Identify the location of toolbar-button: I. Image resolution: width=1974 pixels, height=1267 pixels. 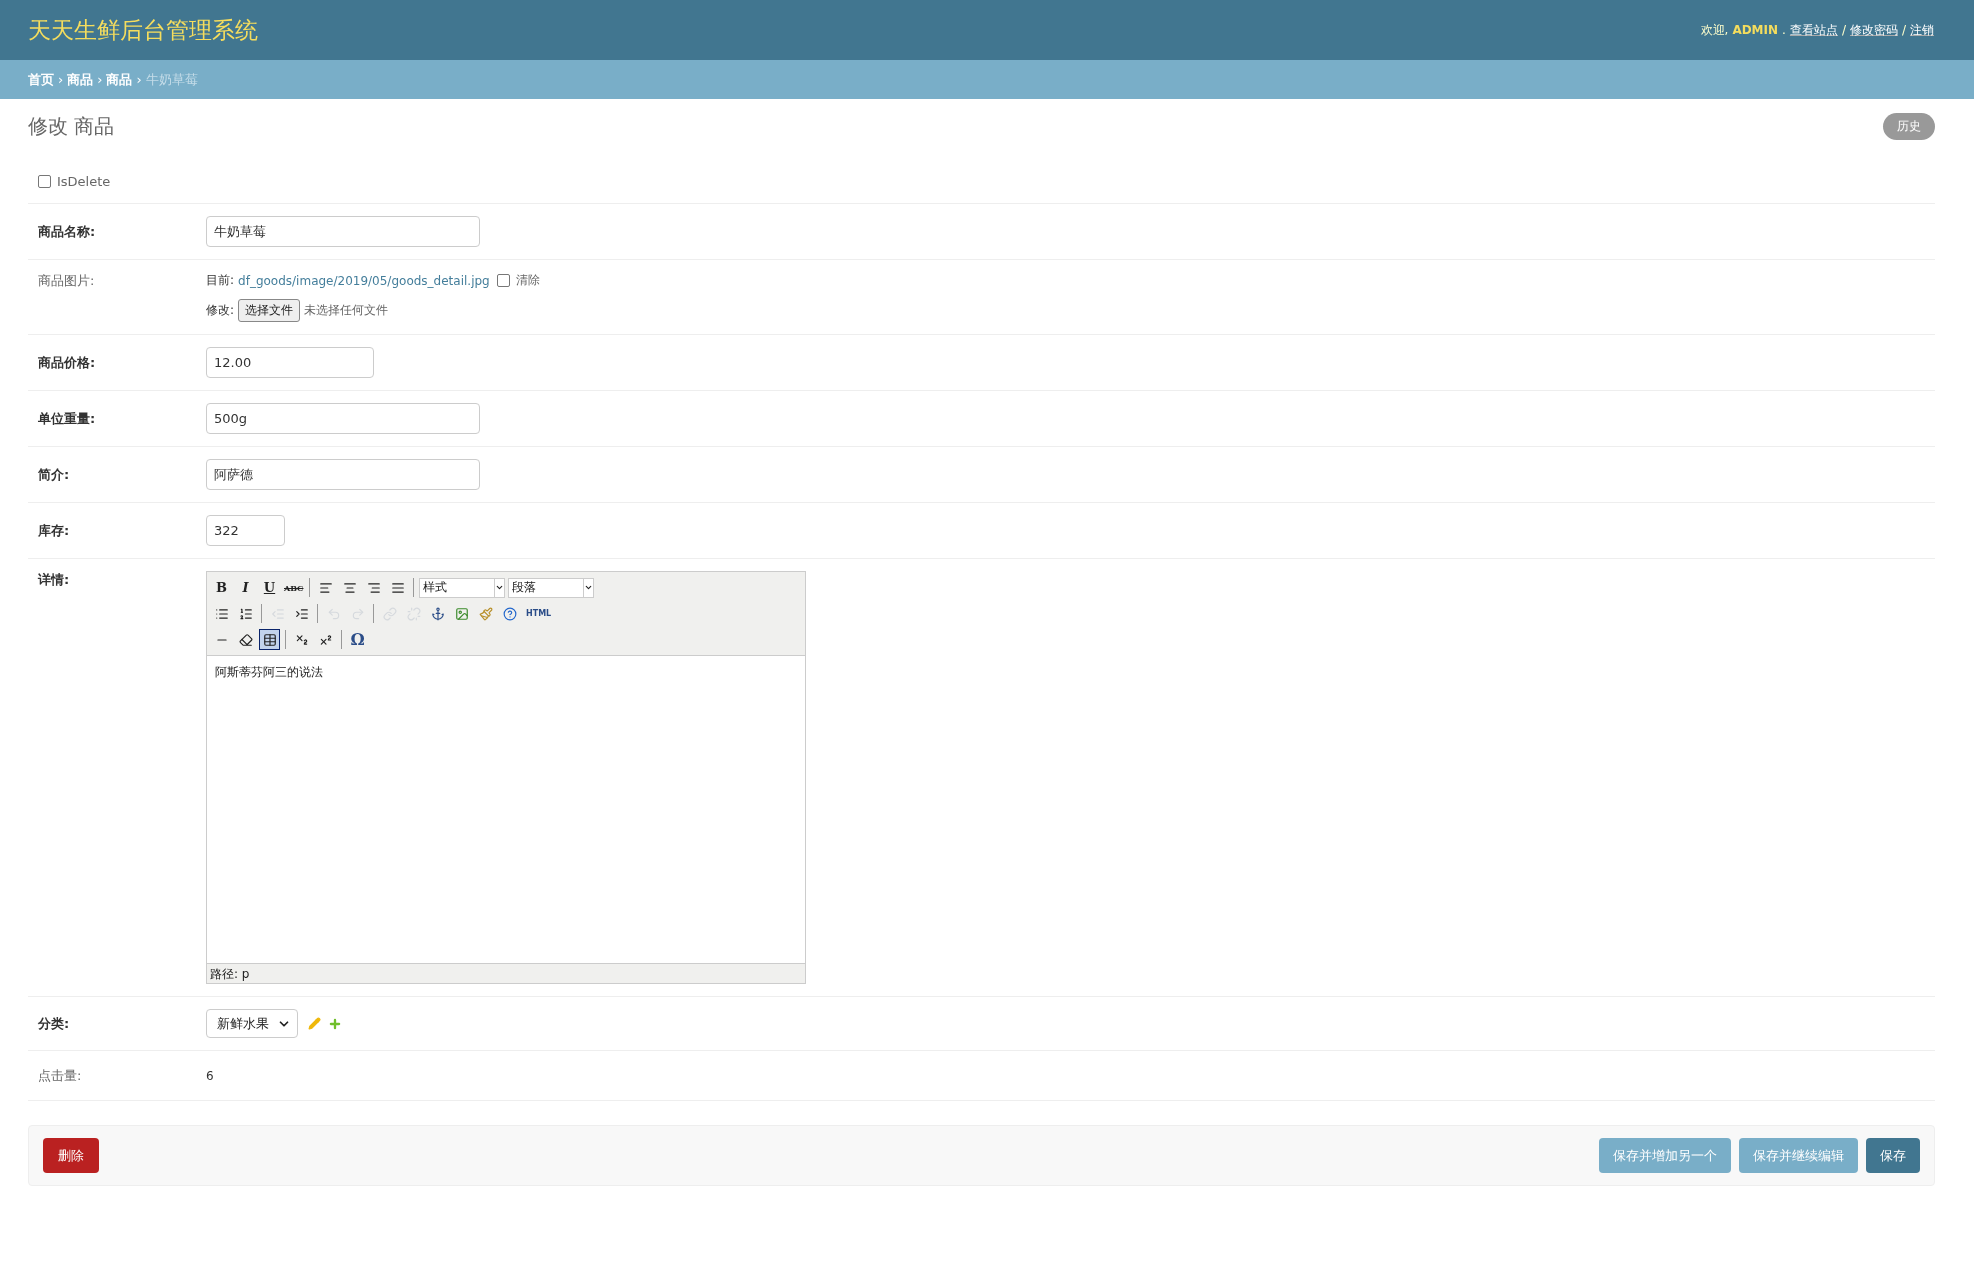
(245, 587).